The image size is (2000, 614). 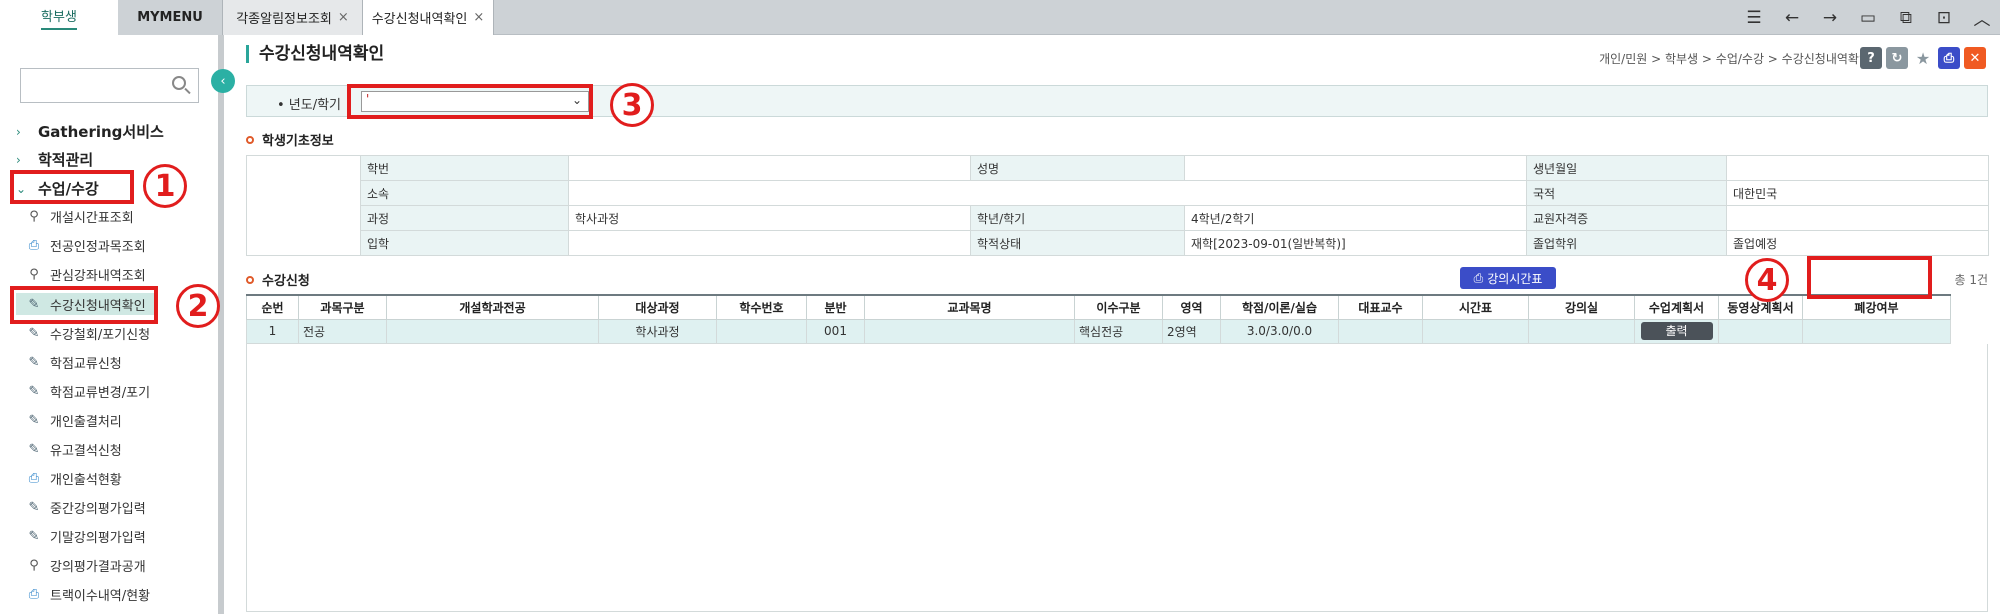 I want to click on sidebar-item-label: 기말강의평가입력, so click(x=98, y=538).